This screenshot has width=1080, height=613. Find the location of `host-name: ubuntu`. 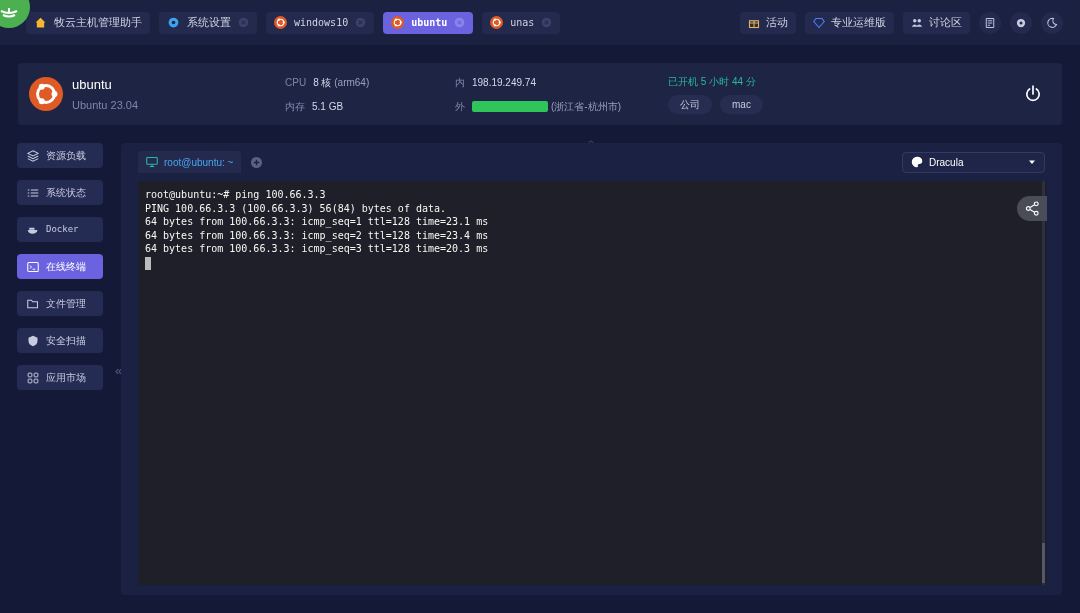

host-name: ubuntu is located at coordinates (92, 84).